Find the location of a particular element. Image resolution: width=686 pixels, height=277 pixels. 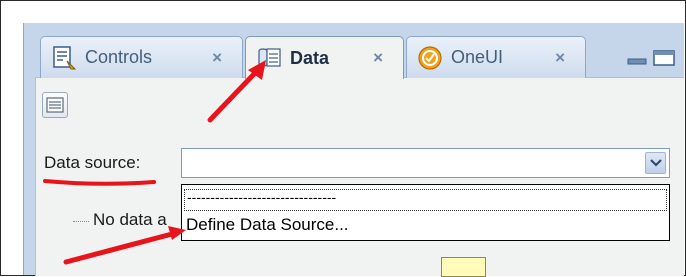

controls-icon is located at coordinates (65, 57).